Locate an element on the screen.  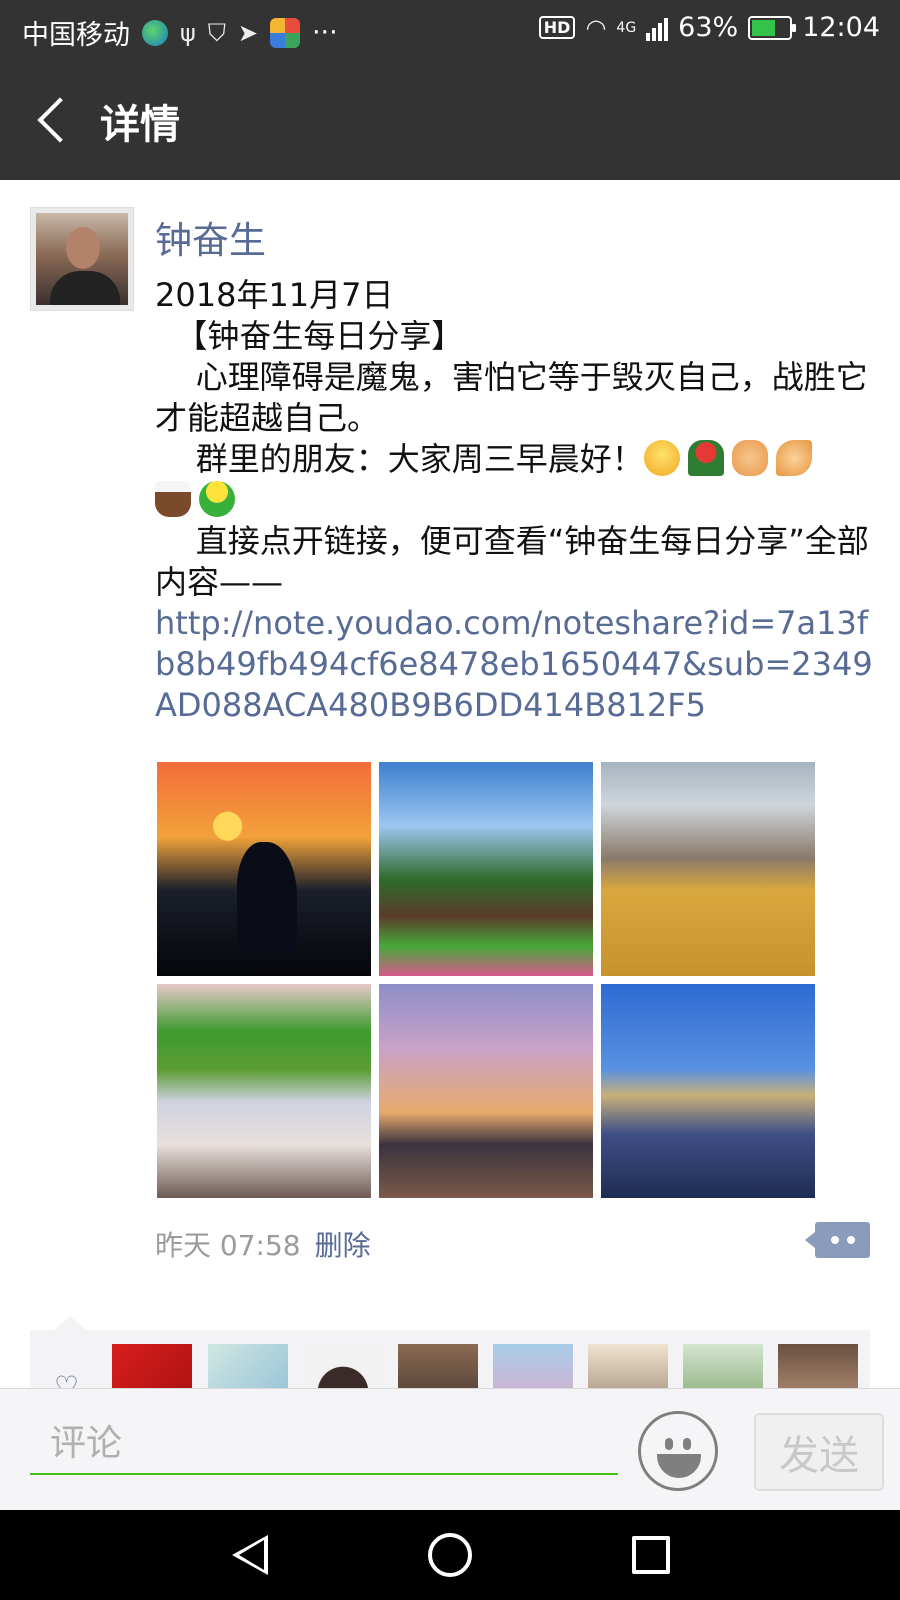
coffee-emoji-icon is located at coordinates (173, 499).